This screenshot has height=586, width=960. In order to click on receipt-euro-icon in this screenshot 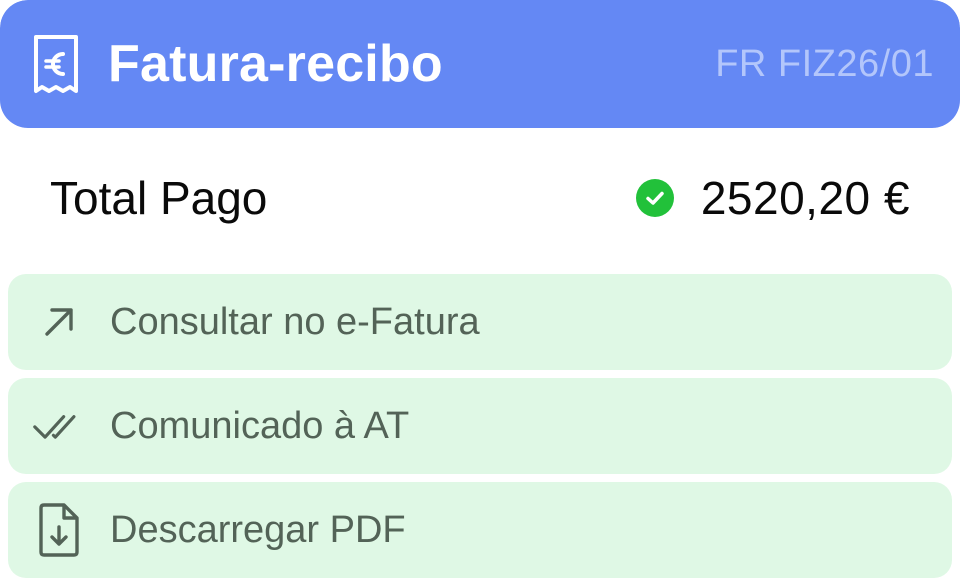, I will do `click(56, 64)`.